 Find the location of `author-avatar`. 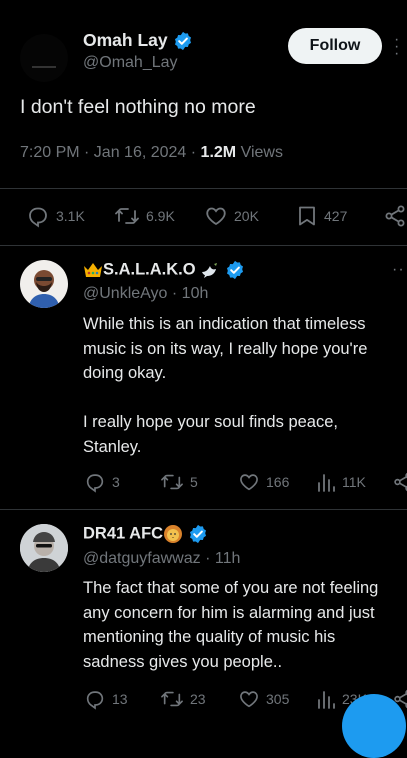

author-avatar is located at coordinates (44, 58).